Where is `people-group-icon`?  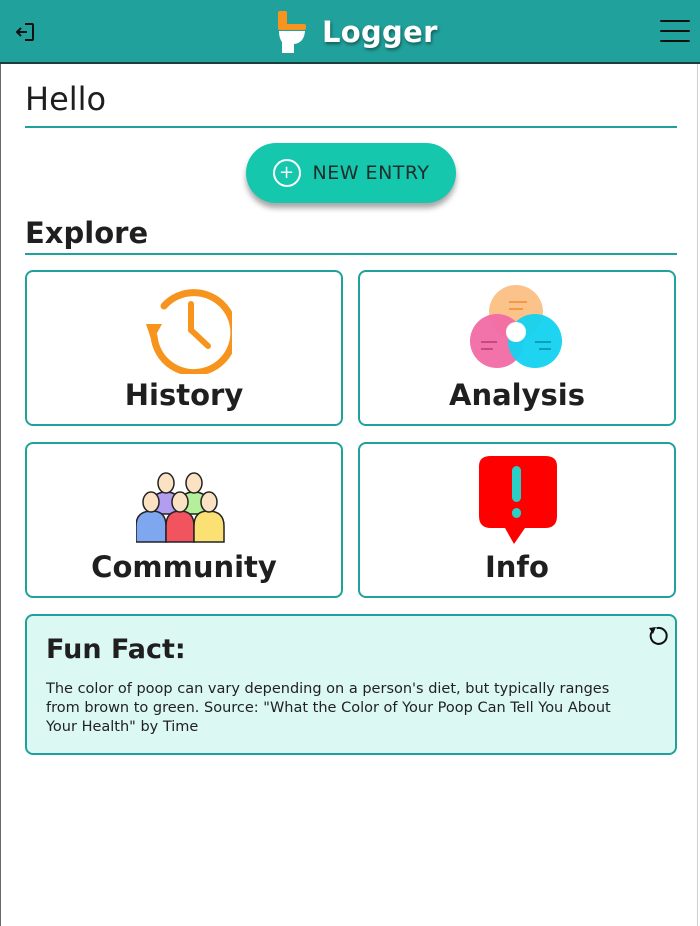
people-group-icon is located at coordinates (183, 501).